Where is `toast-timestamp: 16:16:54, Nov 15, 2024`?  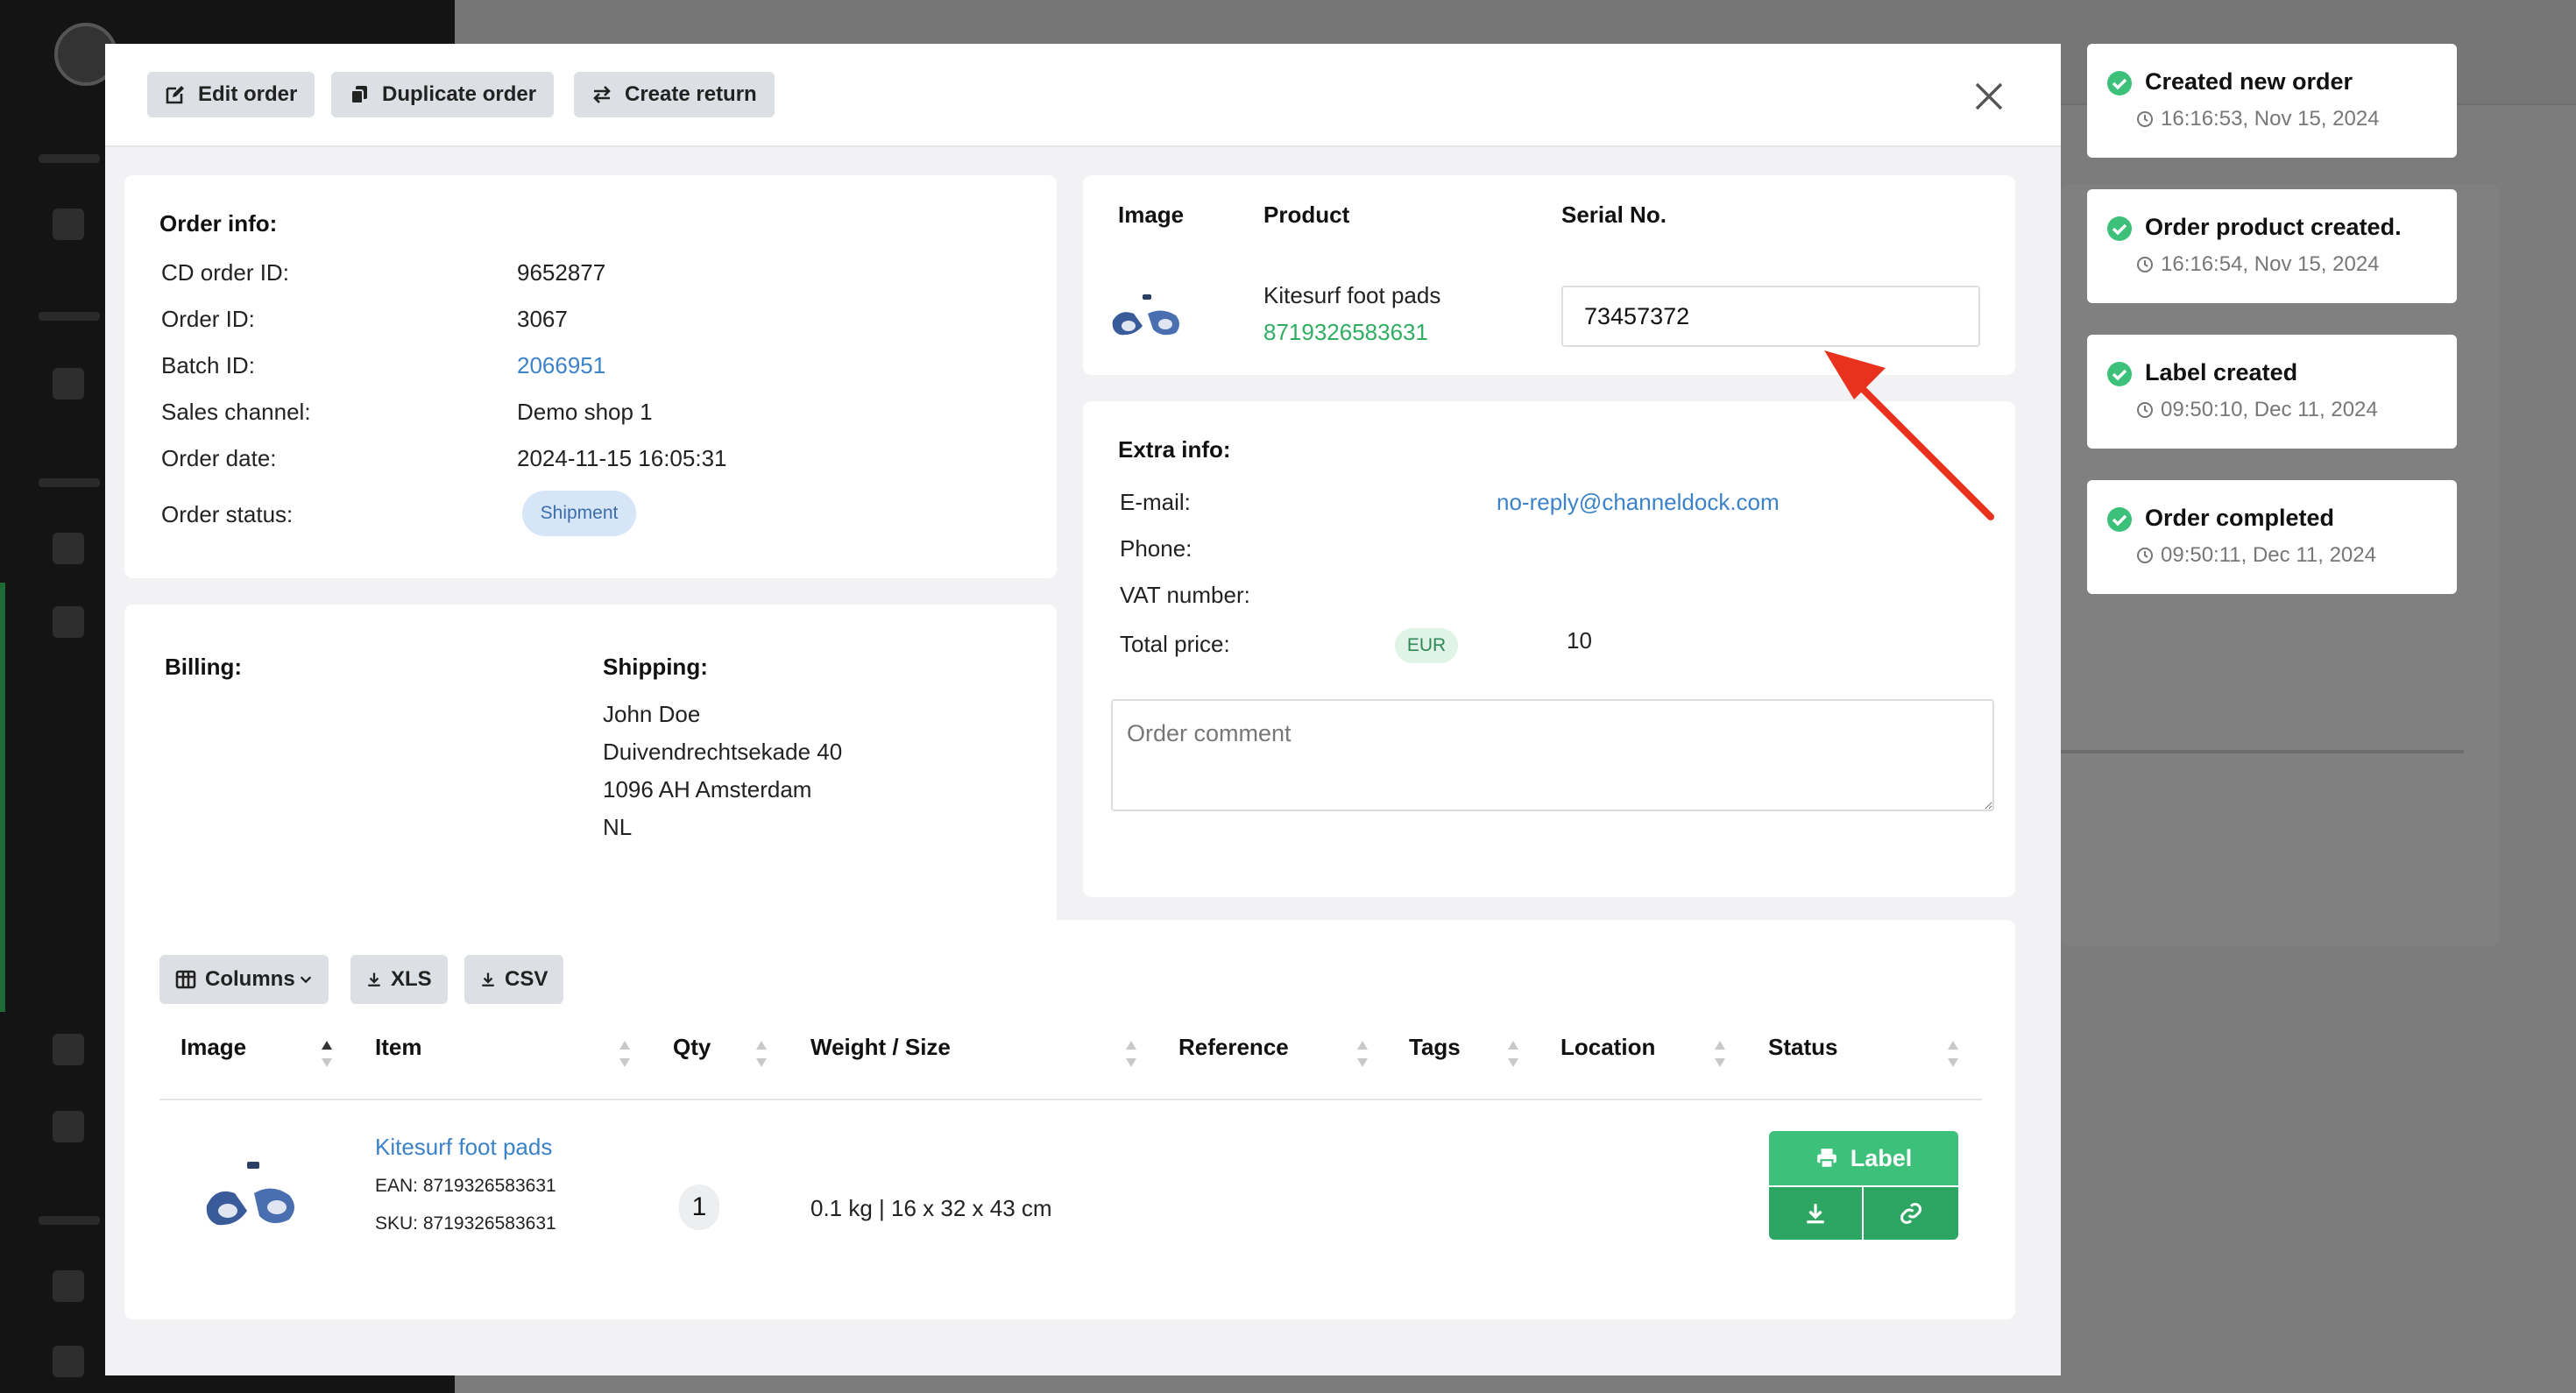 toast-timestamp: 16:16:54, Nov 15, 2024 is located at coordinates (2270, 264).